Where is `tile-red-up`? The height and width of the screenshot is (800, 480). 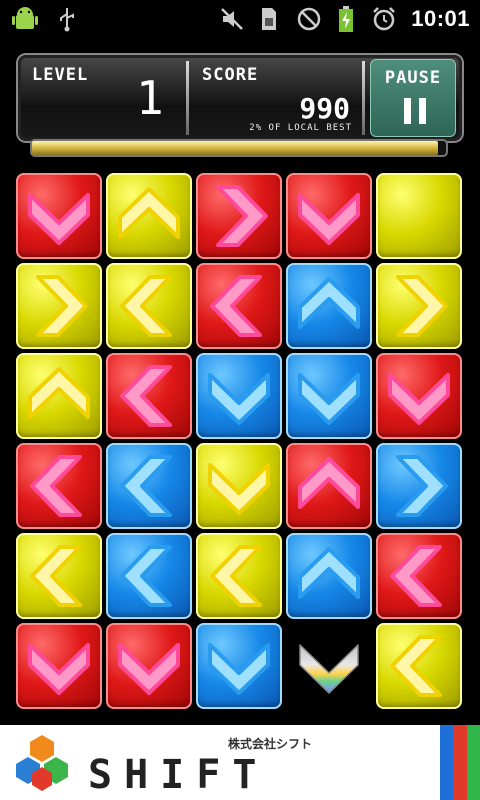
tile-red-up is located at coordinates (329, 486).